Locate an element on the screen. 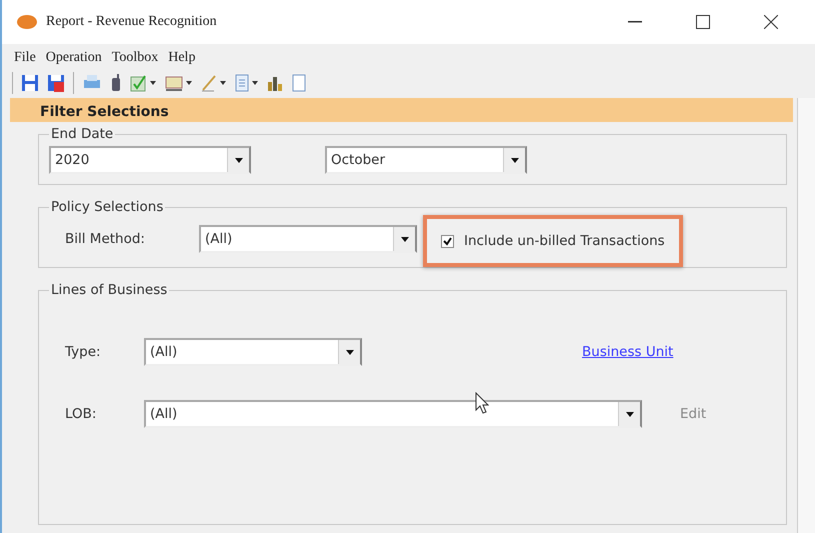  menu-item: File is located at coordinates (25, 58).